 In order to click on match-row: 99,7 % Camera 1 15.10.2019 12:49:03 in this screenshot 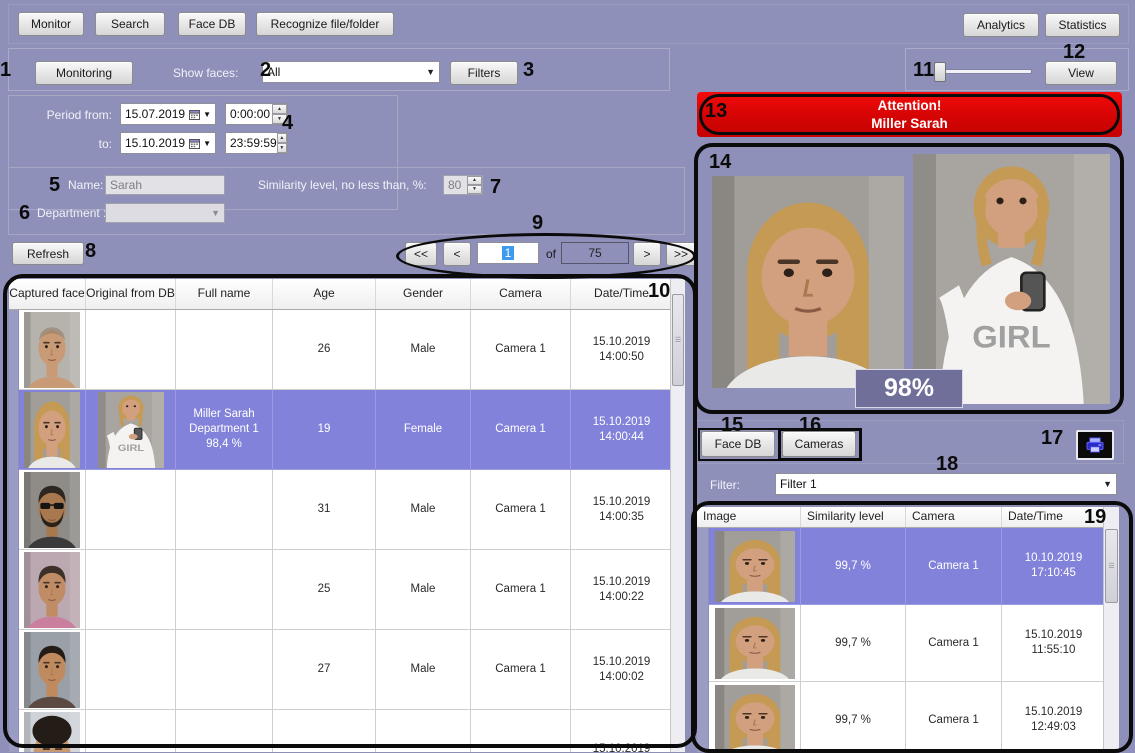, I will do `click(908, 717)`.